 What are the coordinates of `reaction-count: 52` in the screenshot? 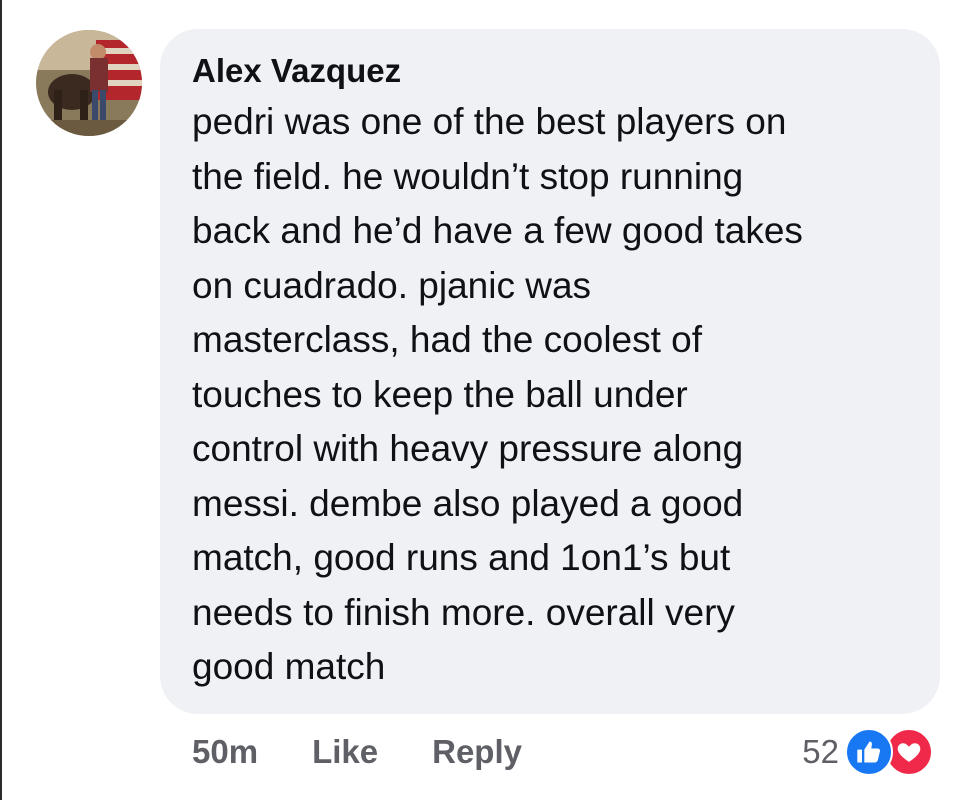 It's located at (820, 751).